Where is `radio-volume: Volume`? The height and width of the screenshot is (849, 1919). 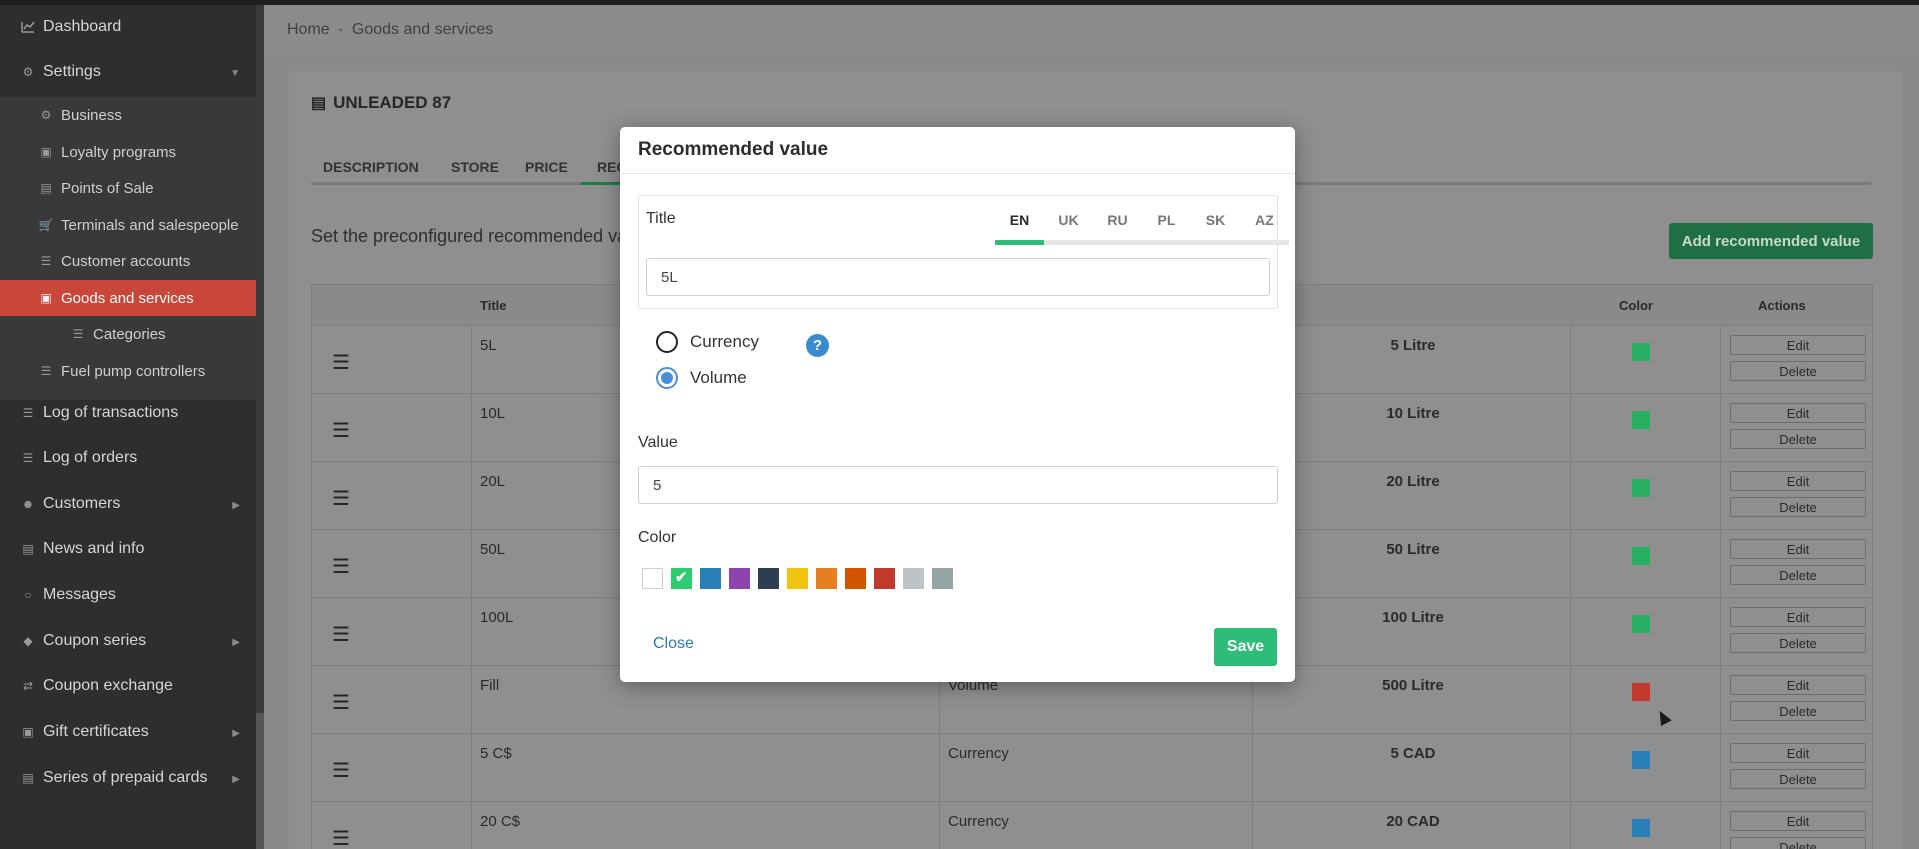 radio-volume: Volume is located at coordinates (701, 378).